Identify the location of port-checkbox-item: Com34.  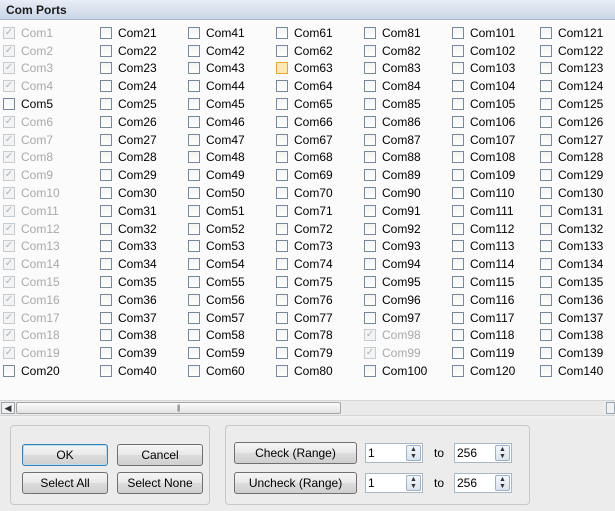
(130, 264).